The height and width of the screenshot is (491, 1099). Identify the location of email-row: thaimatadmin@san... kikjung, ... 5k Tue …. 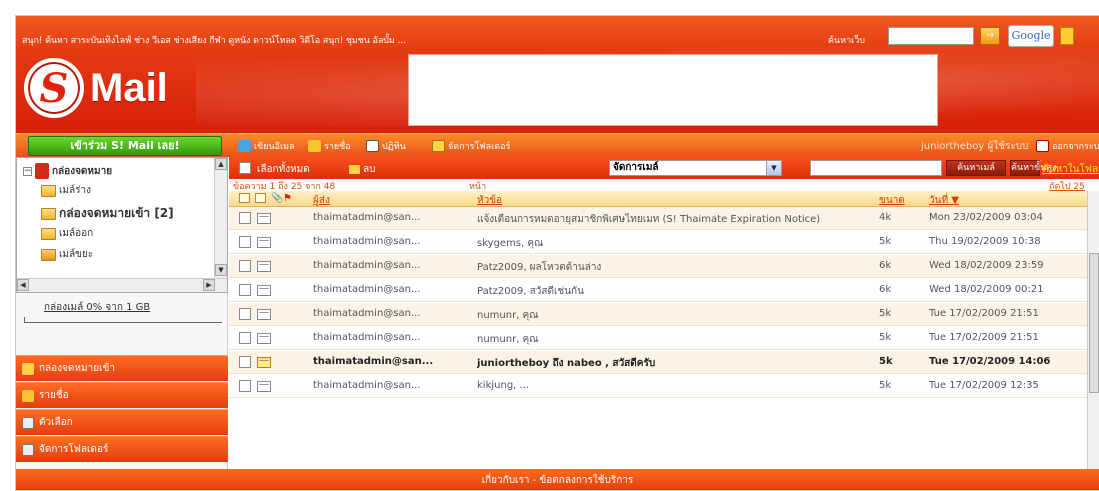
(658, 386).